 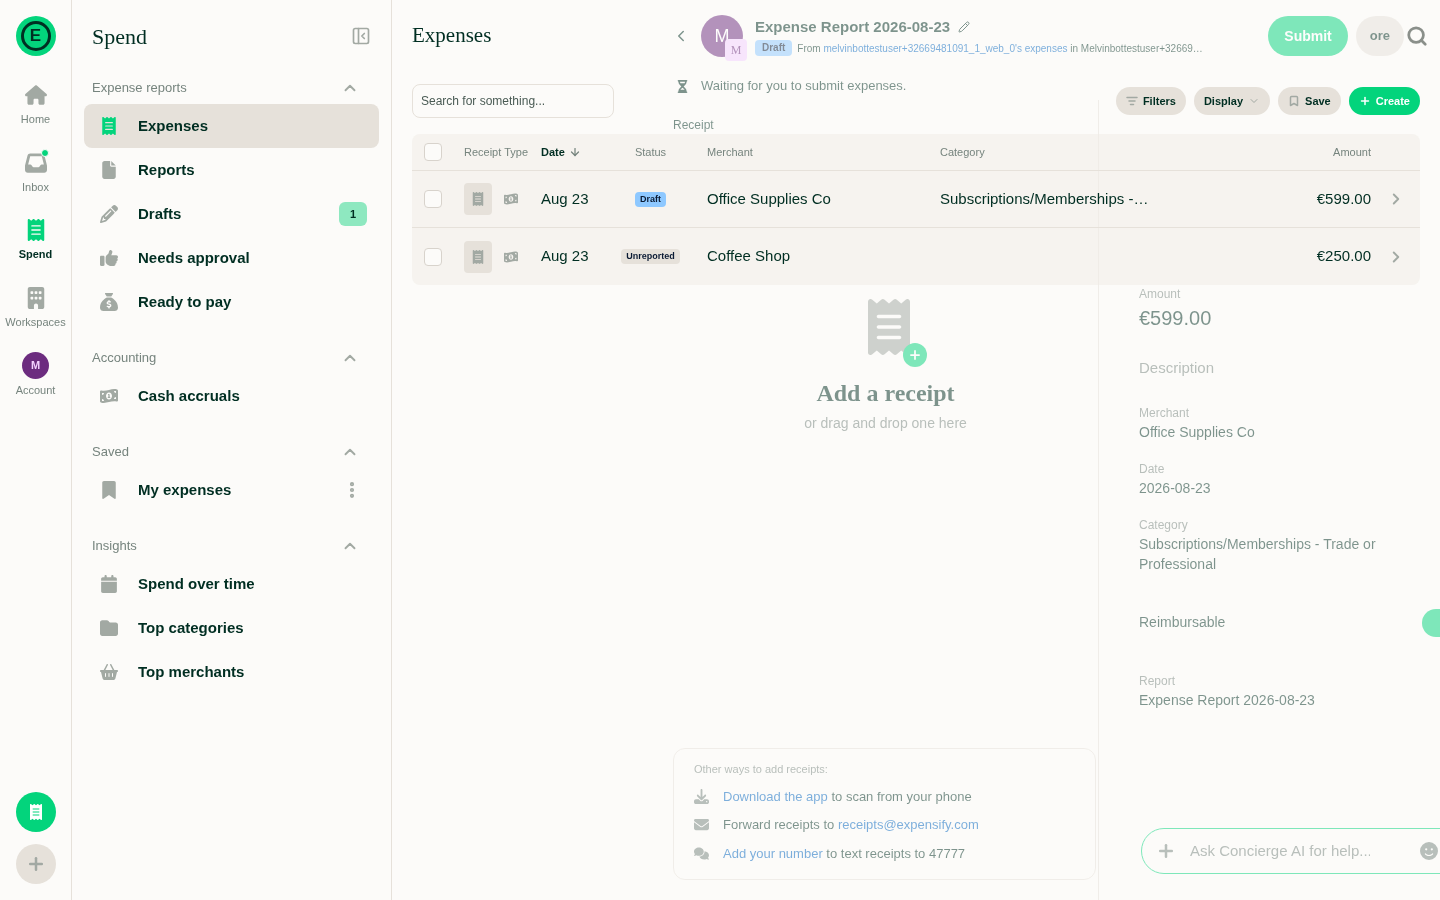 What do you see at coordinates (1164, 525) in the screenshot?
I see `field-label: Category` at bounding box center [1164, 525].